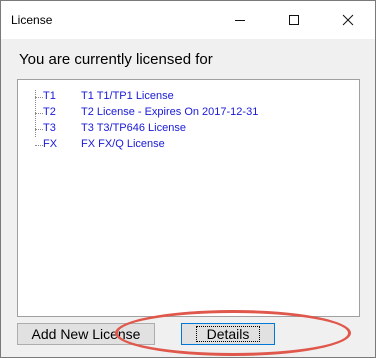 The width and height of the screenshot is (376, 358). What do you see at coordinates (49, 112) in the screenshot?
I see `license-code: T2` at bounding box center [49, 112].